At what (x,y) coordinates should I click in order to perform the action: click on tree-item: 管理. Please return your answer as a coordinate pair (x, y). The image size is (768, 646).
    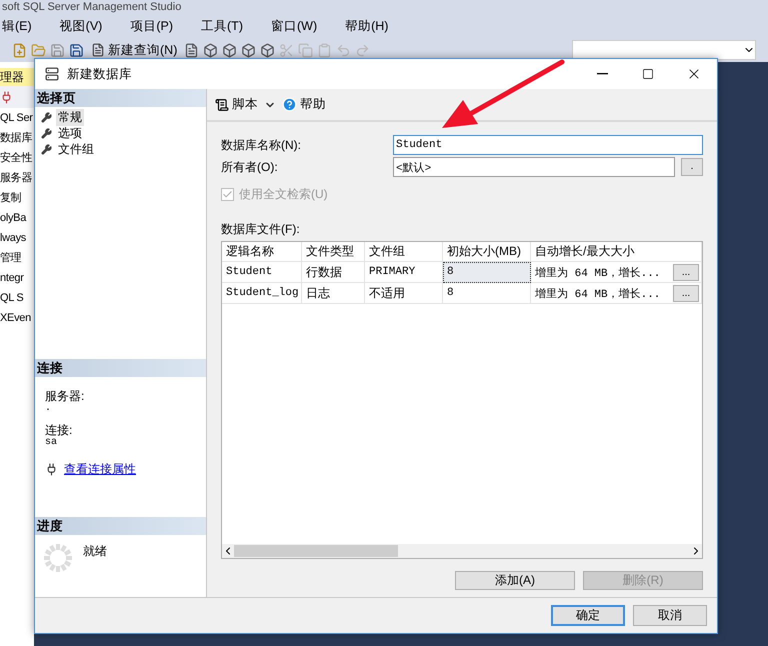
    Looking at the image, I should click on (17, 258).